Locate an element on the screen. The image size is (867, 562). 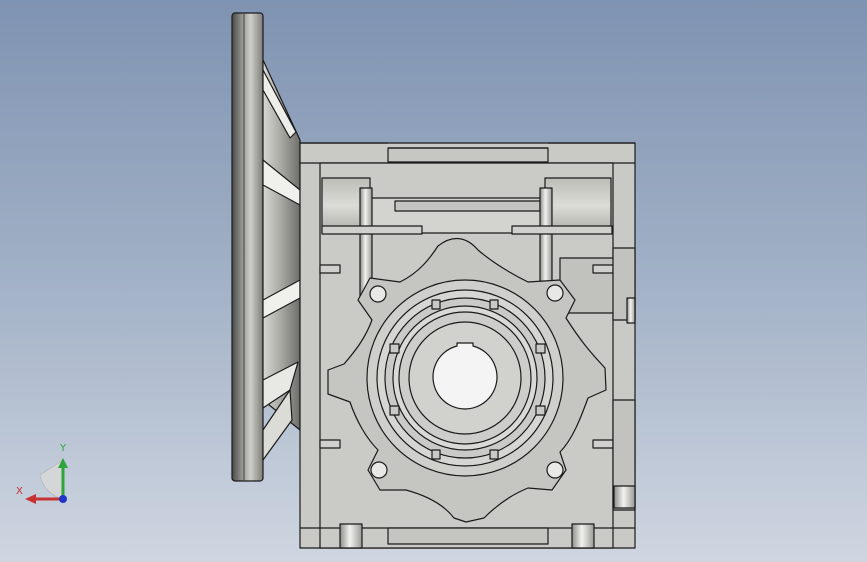
motor-flange is located at coordinates (247, 247).